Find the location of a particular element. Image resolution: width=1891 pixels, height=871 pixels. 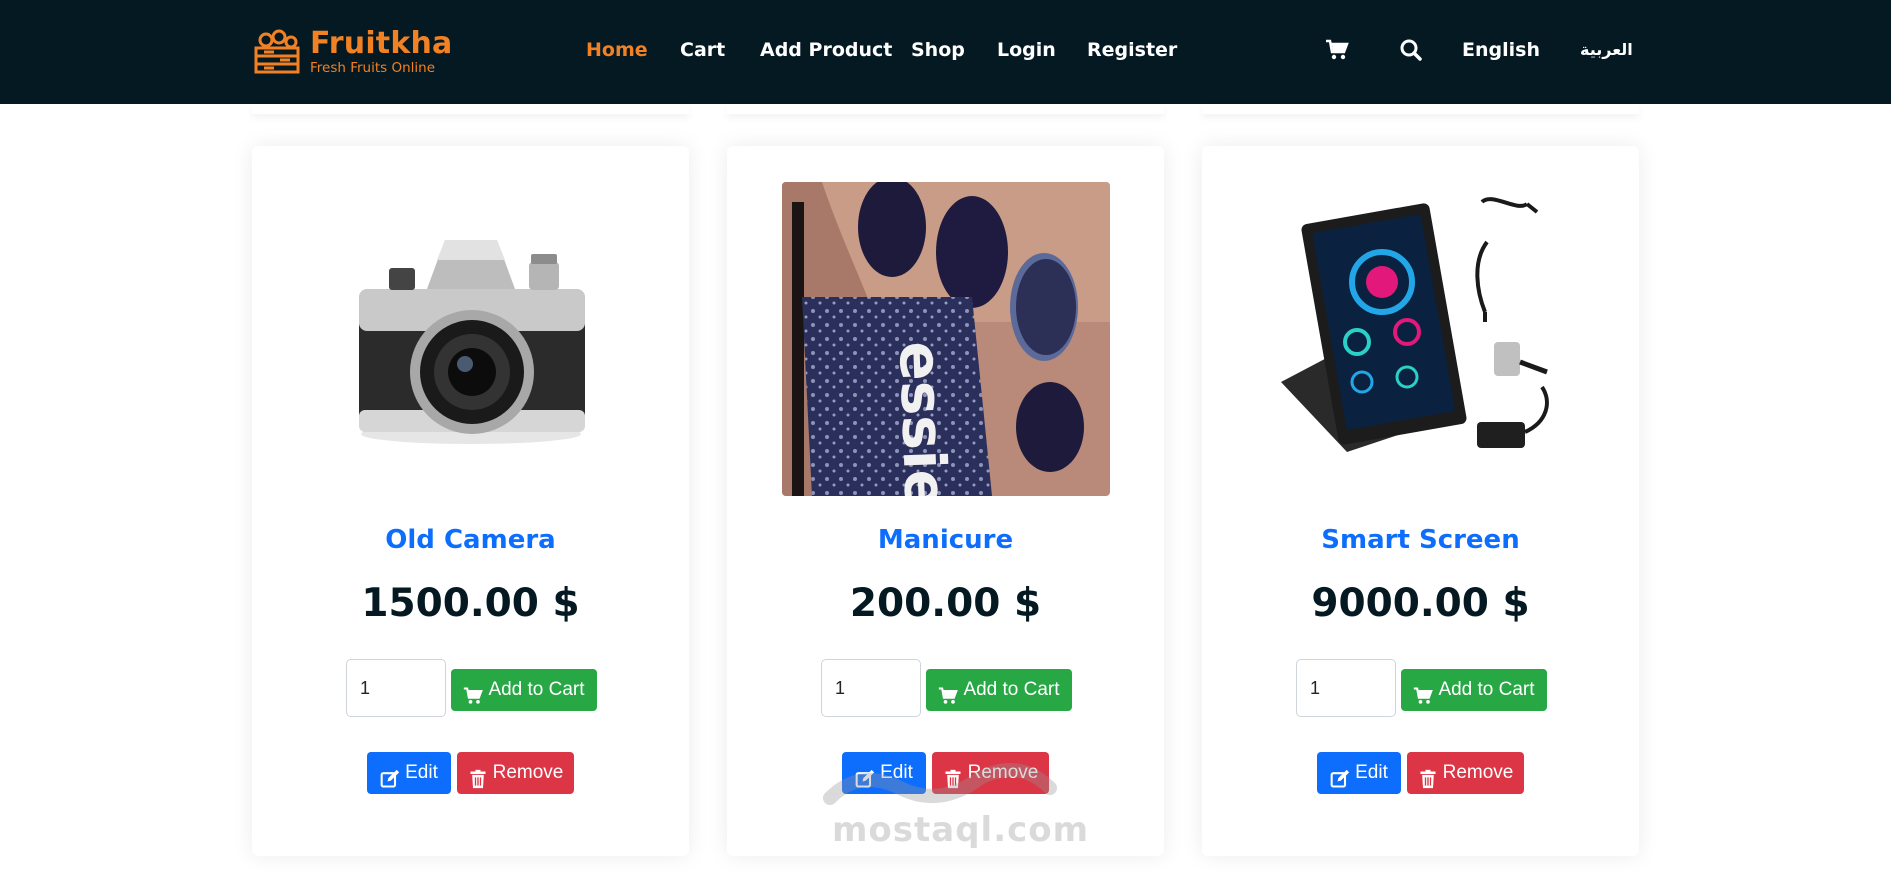

product-title: Smart Screen is located at coordinates (1420, 540).